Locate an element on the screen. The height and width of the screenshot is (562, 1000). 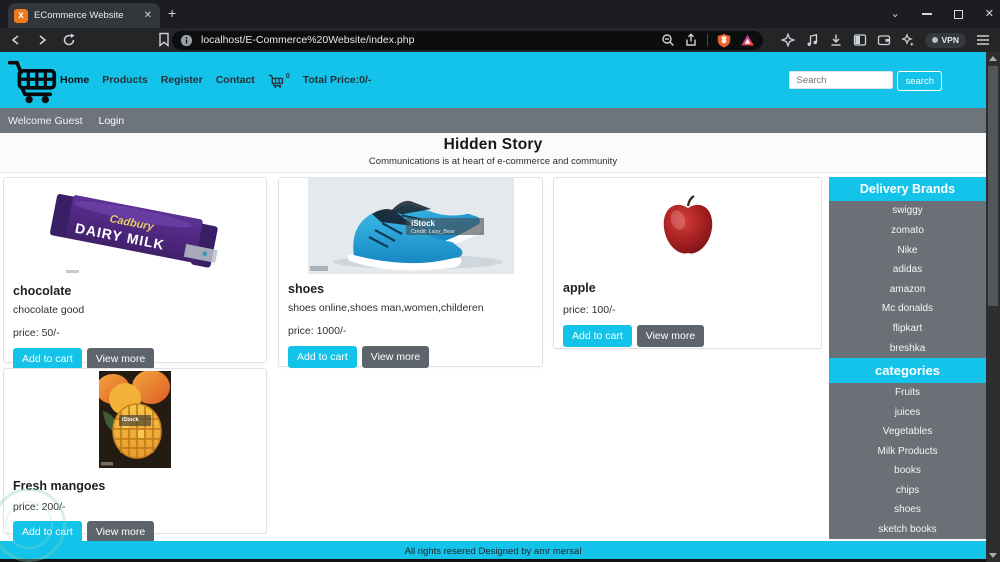
brand-item: amazon is located at coordinates (907, 289).